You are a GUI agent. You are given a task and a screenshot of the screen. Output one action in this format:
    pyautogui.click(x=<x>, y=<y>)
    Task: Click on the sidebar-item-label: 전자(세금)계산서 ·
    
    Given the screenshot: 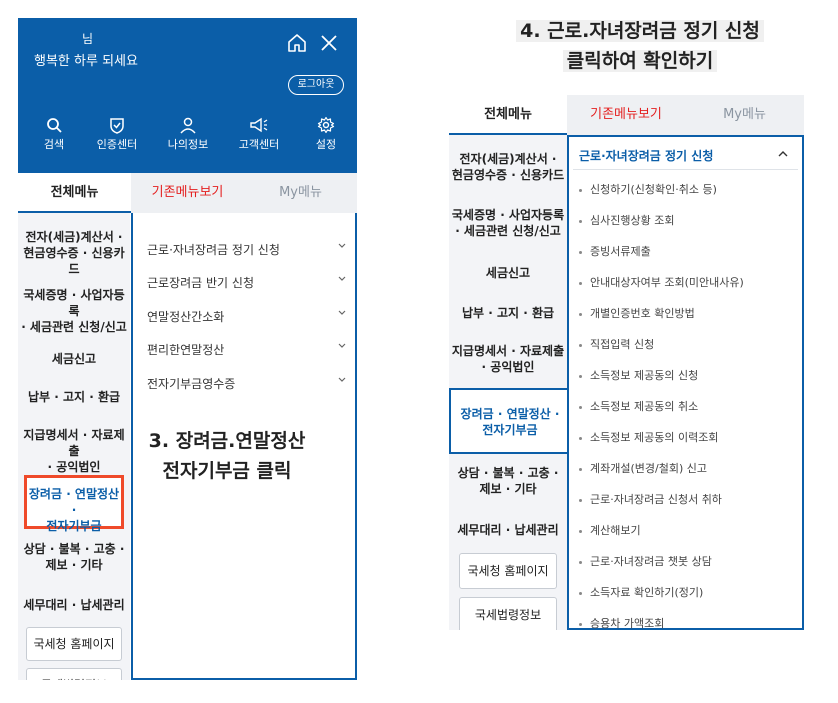 What is the action you would take?
    pyautogui.click(x=74, y=237)
    